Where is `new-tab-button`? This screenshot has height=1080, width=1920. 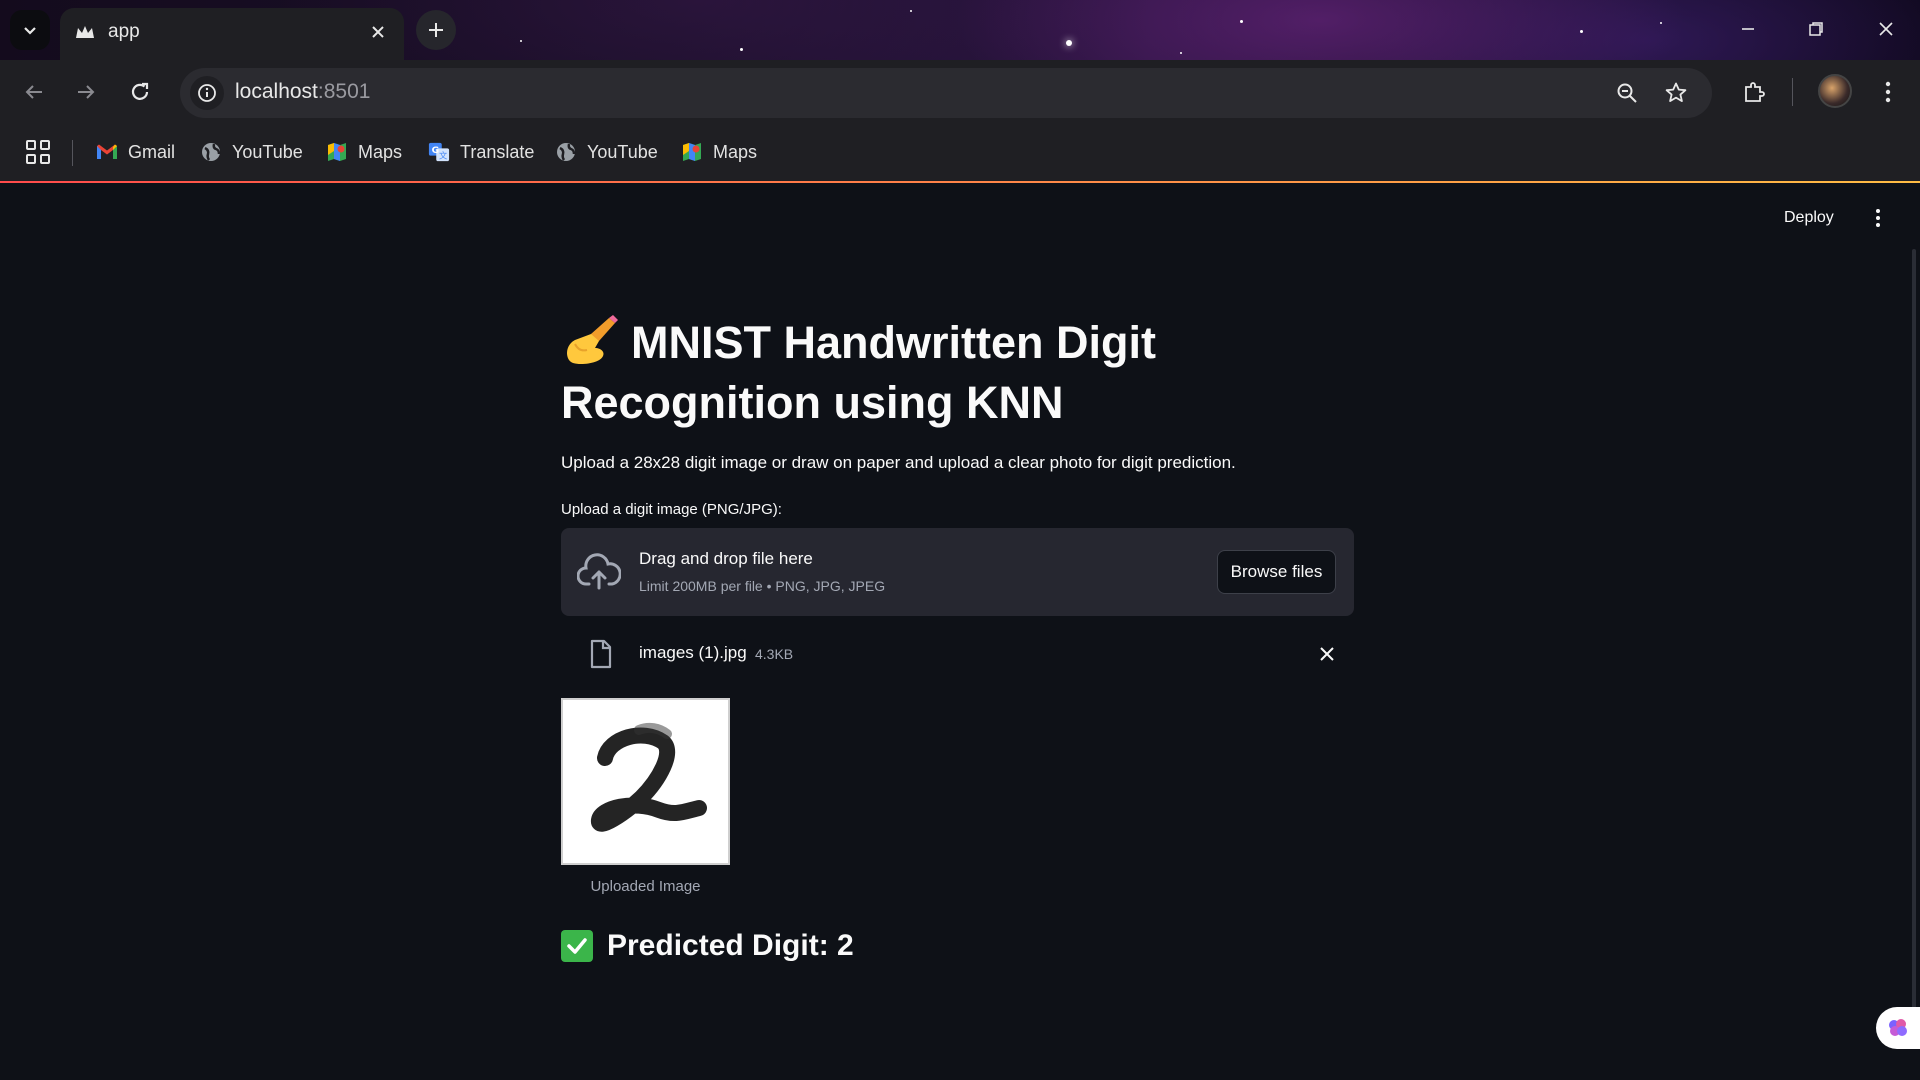
new-tab-button is located at coordinates (436, 30).